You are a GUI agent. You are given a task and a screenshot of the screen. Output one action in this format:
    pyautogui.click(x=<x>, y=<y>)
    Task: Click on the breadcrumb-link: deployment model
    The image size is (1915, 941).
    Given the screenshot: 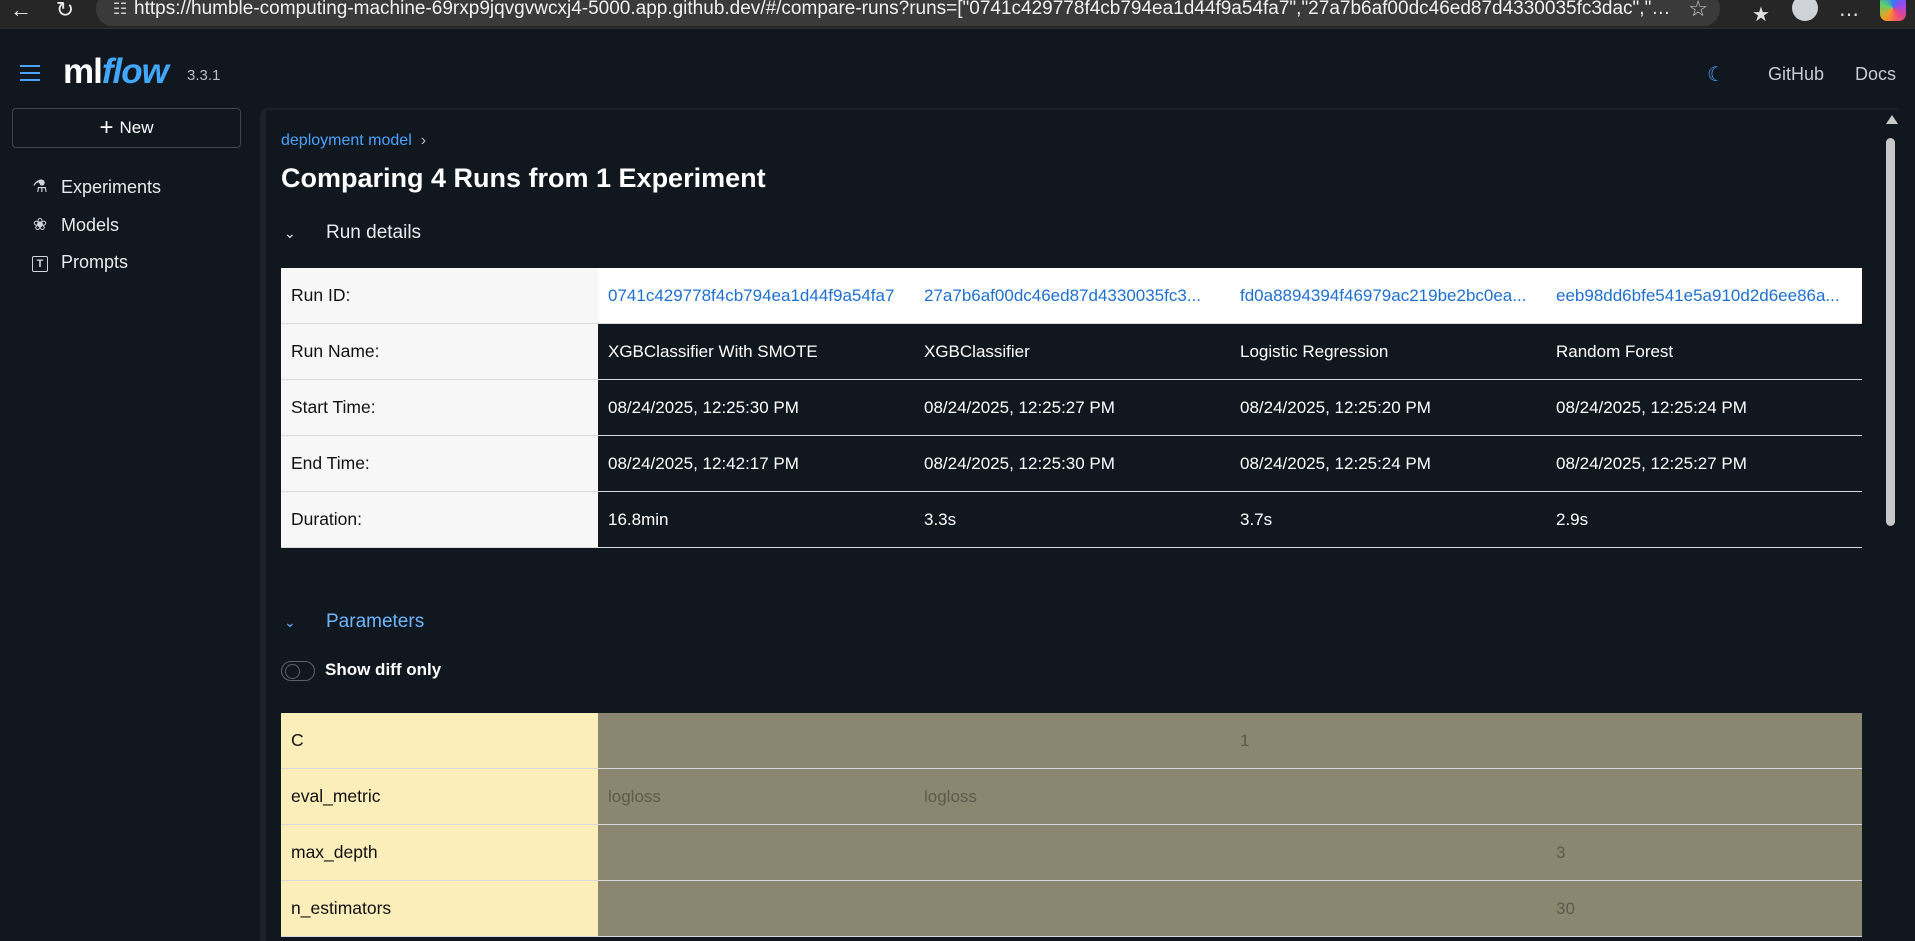 What is the action you would take?
    pyautogui.click(x=346, y=140)
    